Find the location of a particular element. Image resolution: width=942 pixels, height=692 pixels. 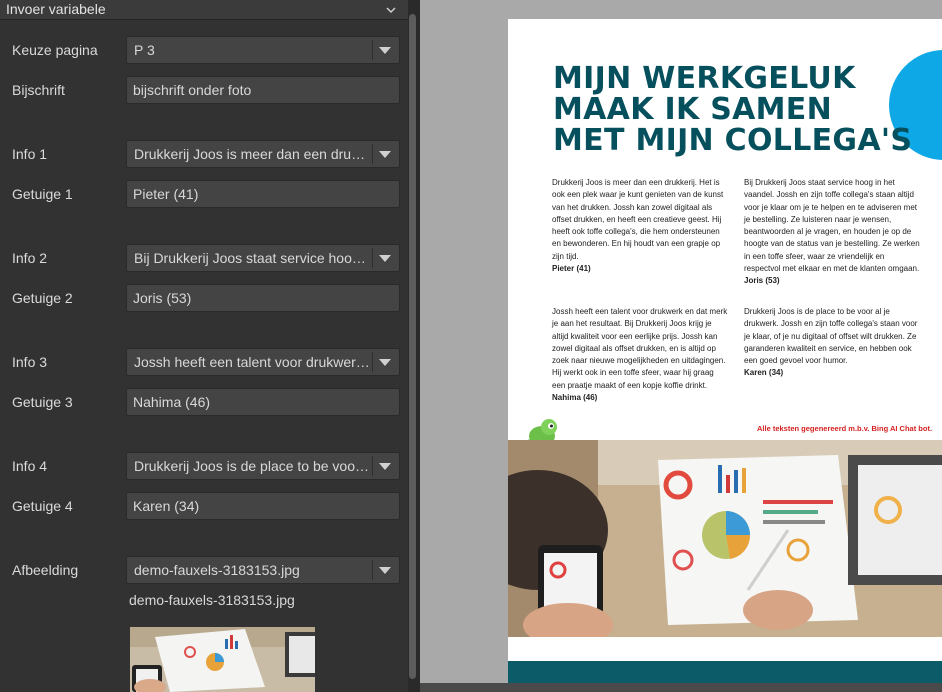

image-filename: demo-fauxels-3183153.jpg is located at coordinates (212, 600).